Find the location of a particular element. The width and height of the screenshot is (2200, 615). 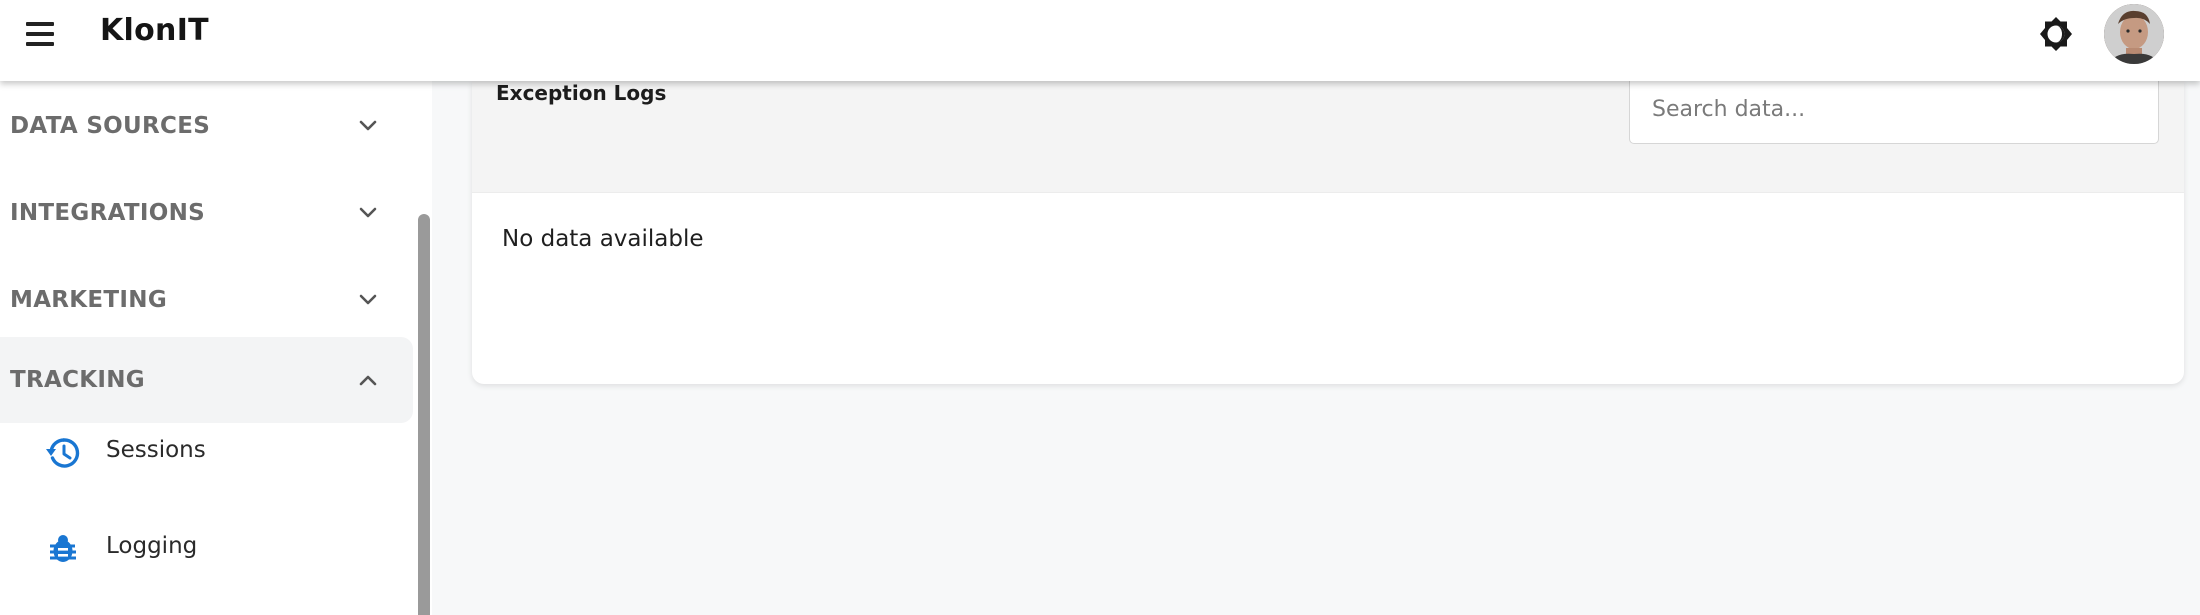

sidebar-group-data-sources: DATA SOURCES is located at coordinates (206, 126).